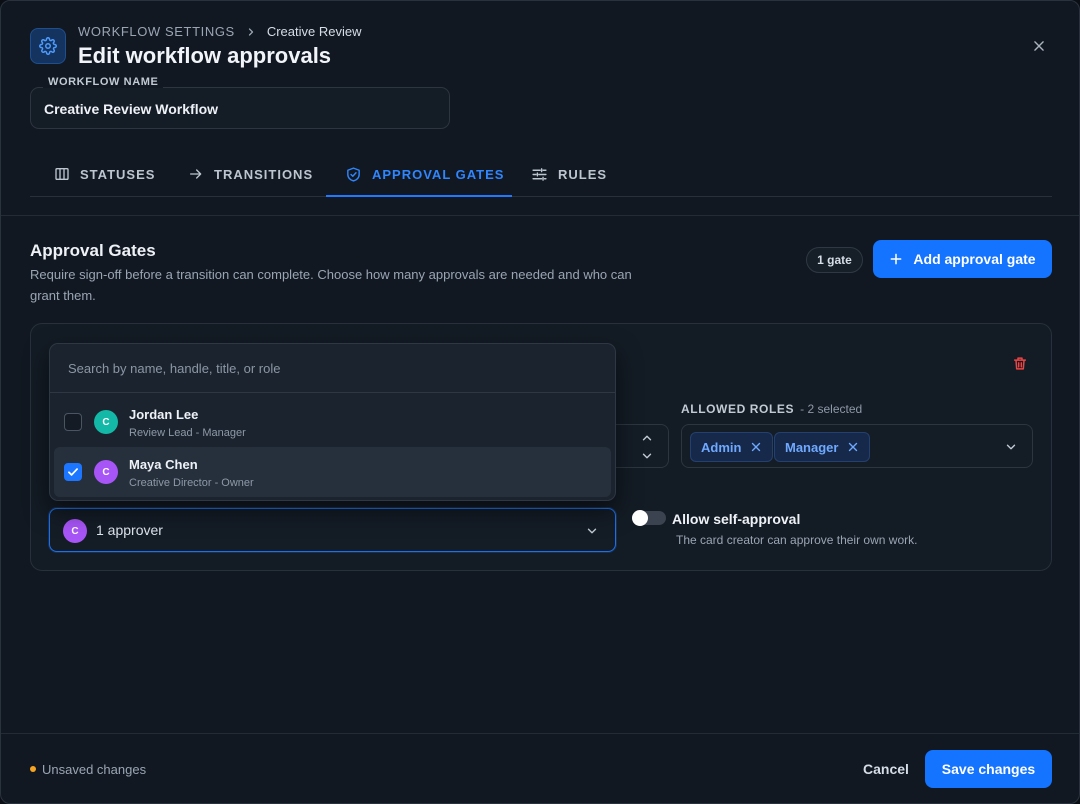  I want to click on tab-label: APPROVAL GATES, so click(438, 174).